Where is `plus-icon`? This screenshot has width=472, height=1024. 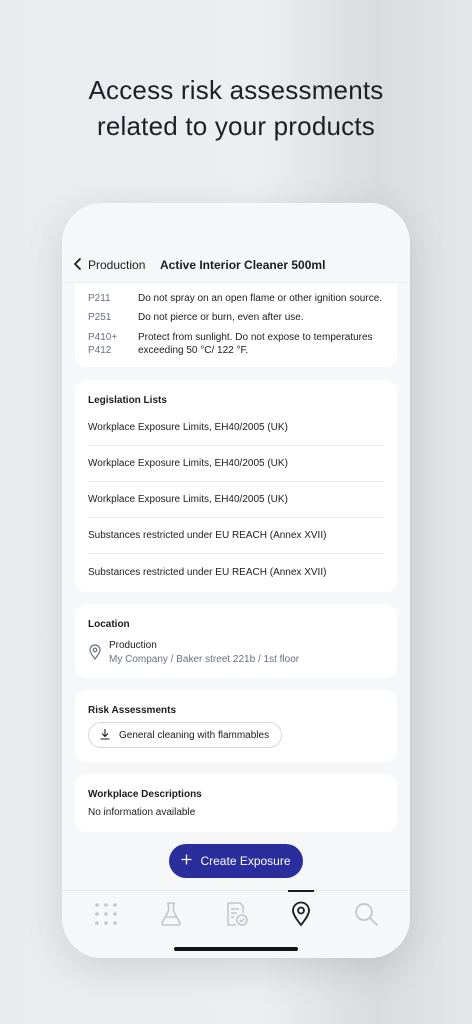
plus-icon is located at coordinates (186, 861).